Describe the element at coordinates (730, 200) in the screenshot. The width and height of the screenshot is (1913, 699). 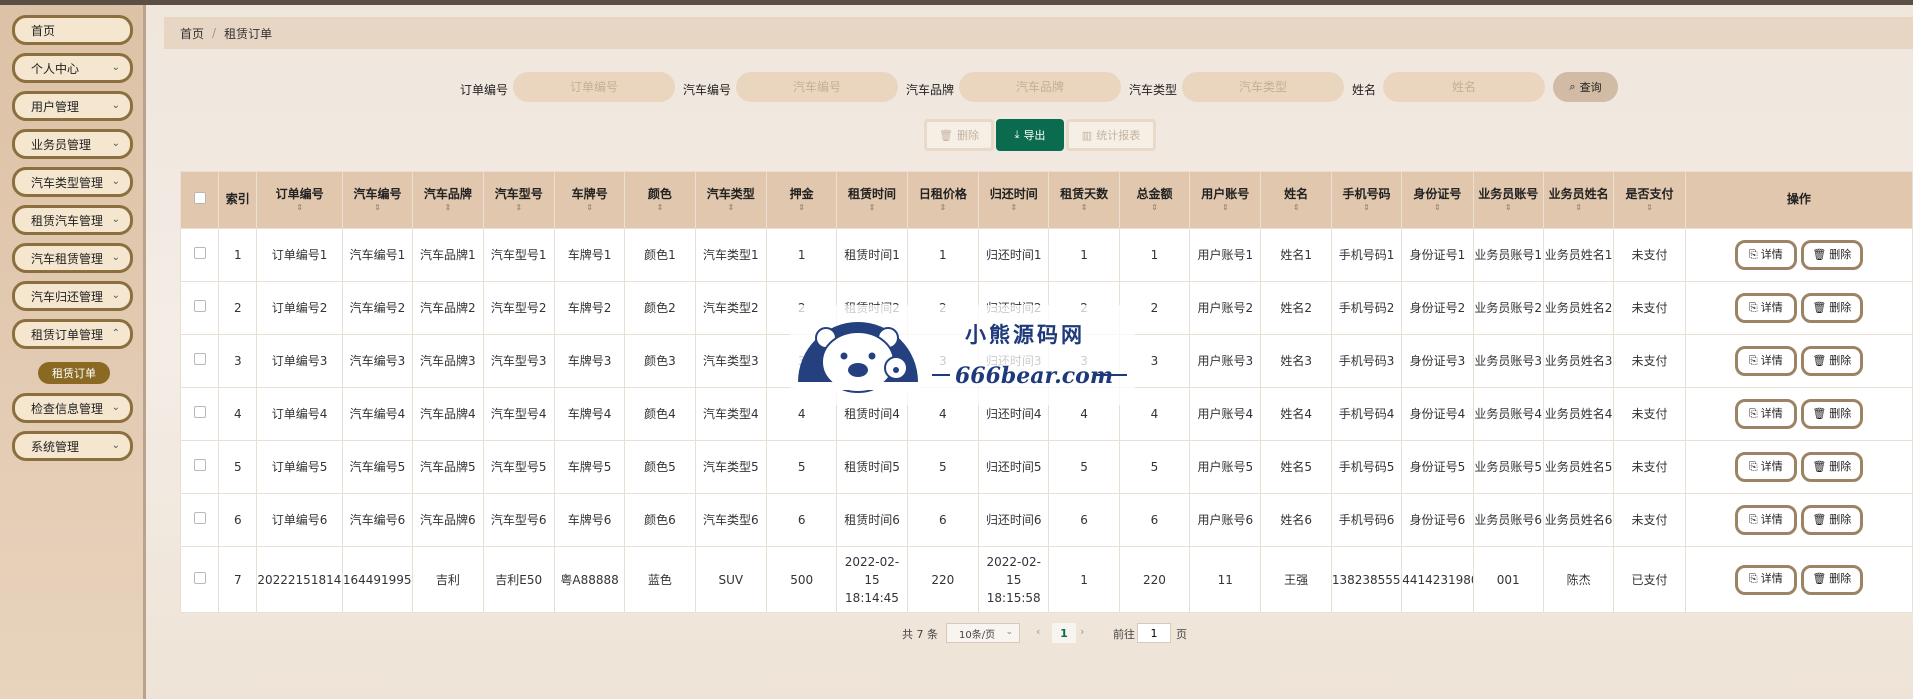
I see `column-header: 汽车类型 ⇕` at that location.